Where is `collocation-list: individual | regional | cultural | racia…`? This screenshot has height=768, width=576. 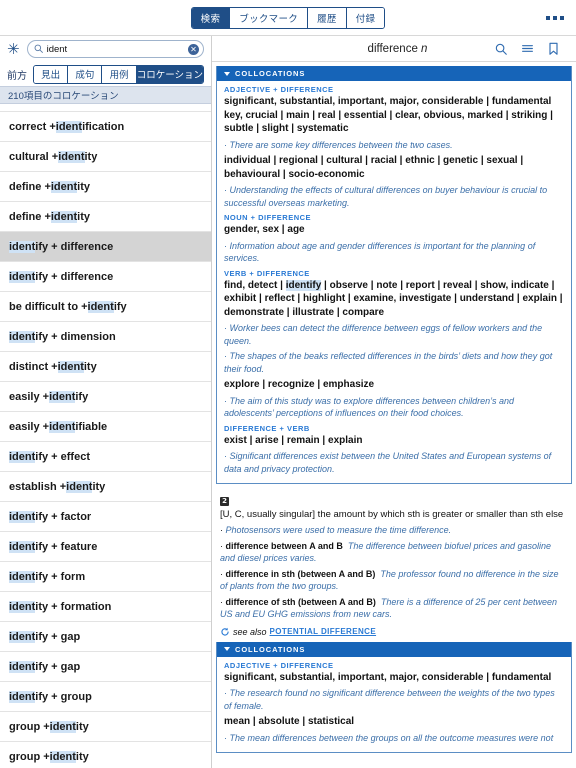
collocation-list: individual | regional | cultural | racia… is located at coordinates (374, 167).